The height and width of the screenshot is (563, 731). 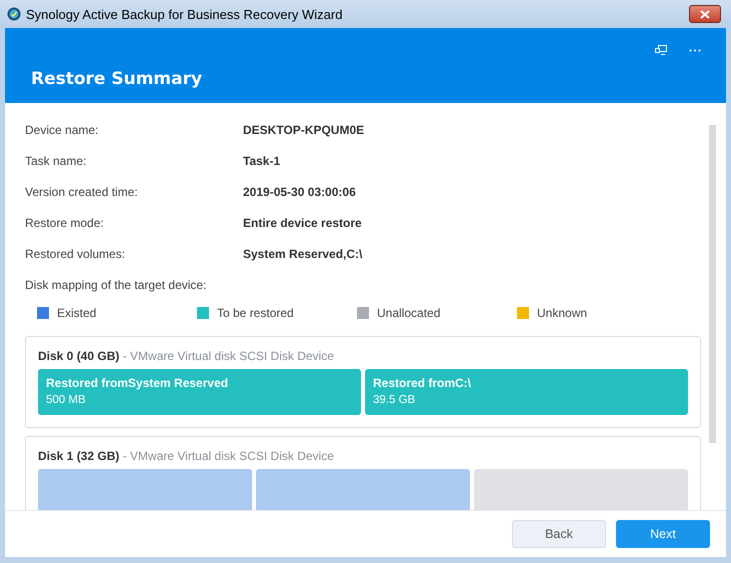 What do you see at coordinates (138, 383) in the screenshot?
I see `partition-title: Restored fromSystem Reserved` at bounding box center [138, 383].